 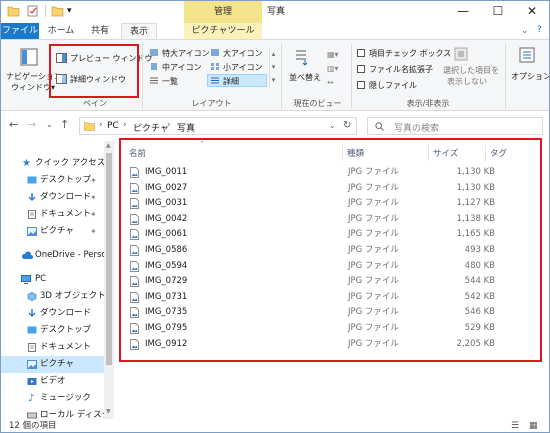 I want to click on table-row: IMG_0031 JPG ファイル 1,127 KB, so click(x=329, y=203).